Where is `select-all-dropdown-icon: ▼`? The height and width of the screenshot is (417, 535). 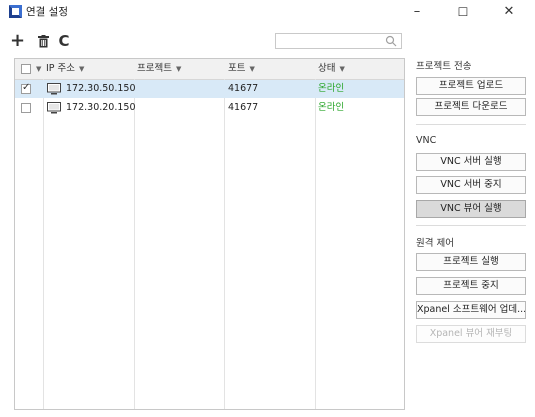 select-all-dropdown-icon: ▼ is located at coordinates (38, 69).